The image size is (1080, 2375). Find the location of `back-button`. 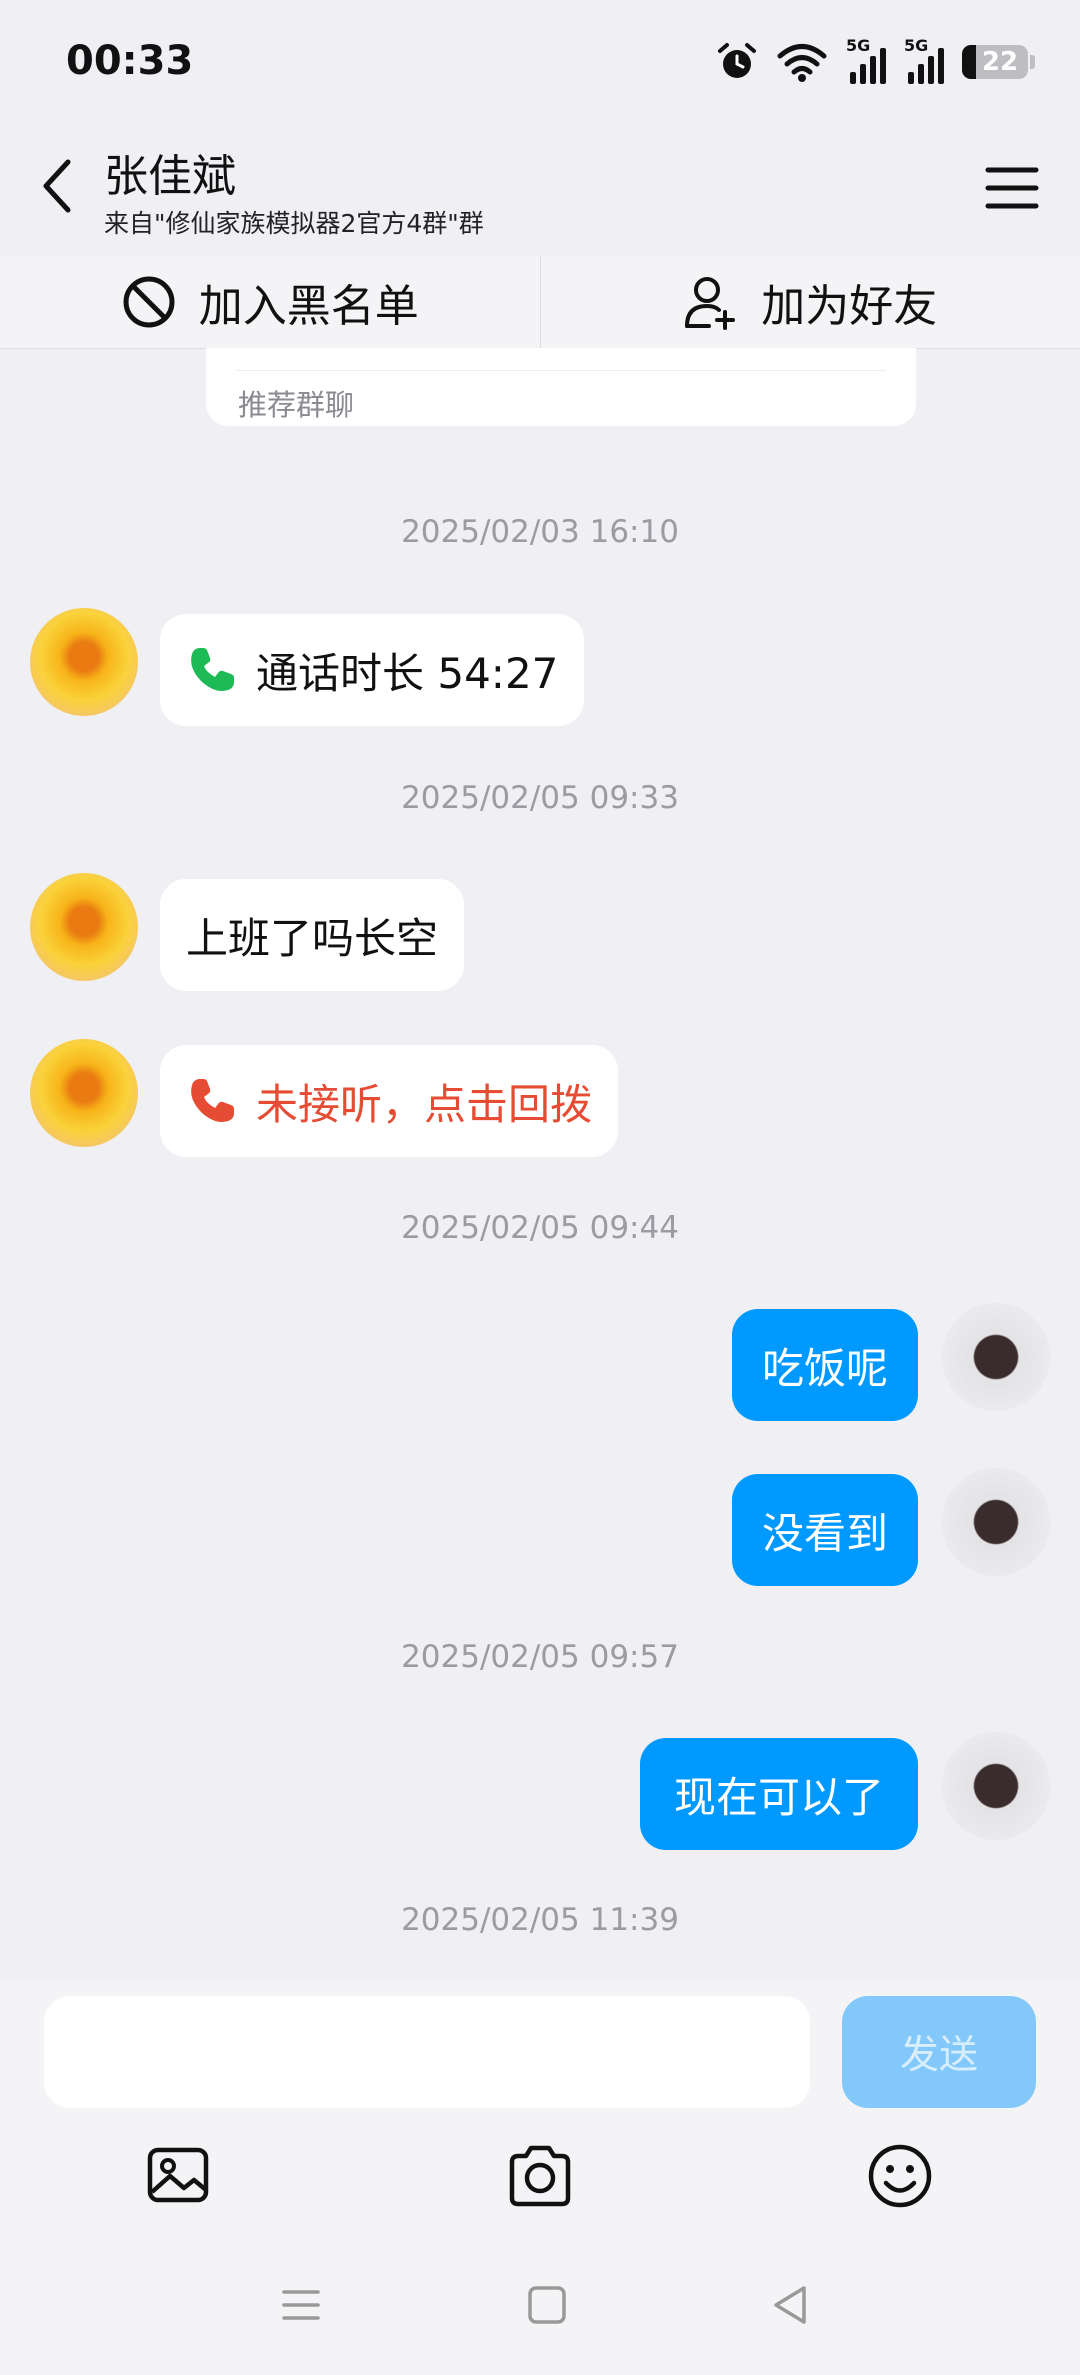

back-button is located at coordinates (58, 186).